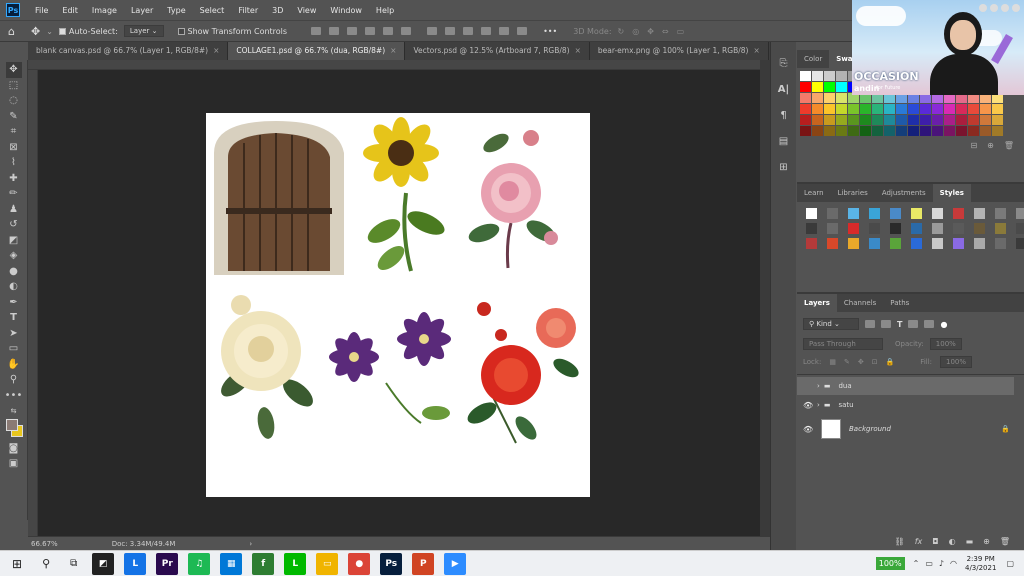 This screenshot has width=1024, height=576. What do you see at coordinates (44, 544) in the screenshot?
I see `zoom-level: 66.67%` at bounding box center [44, 544].